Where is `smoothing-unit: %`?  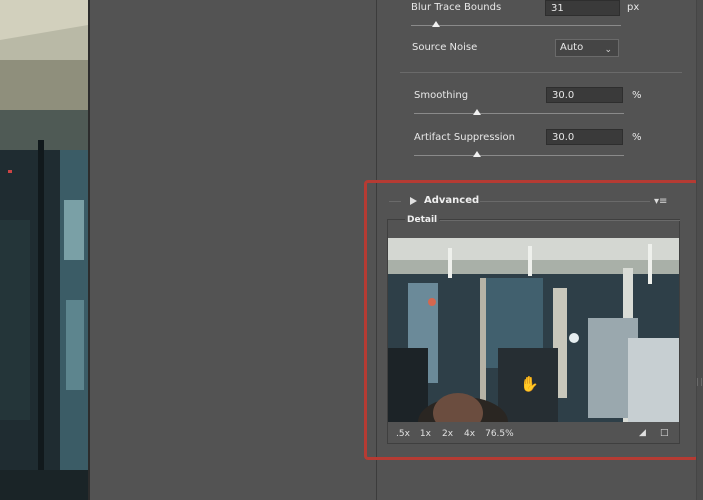
smoothing-unit: % is located at coordinates (637, 95).